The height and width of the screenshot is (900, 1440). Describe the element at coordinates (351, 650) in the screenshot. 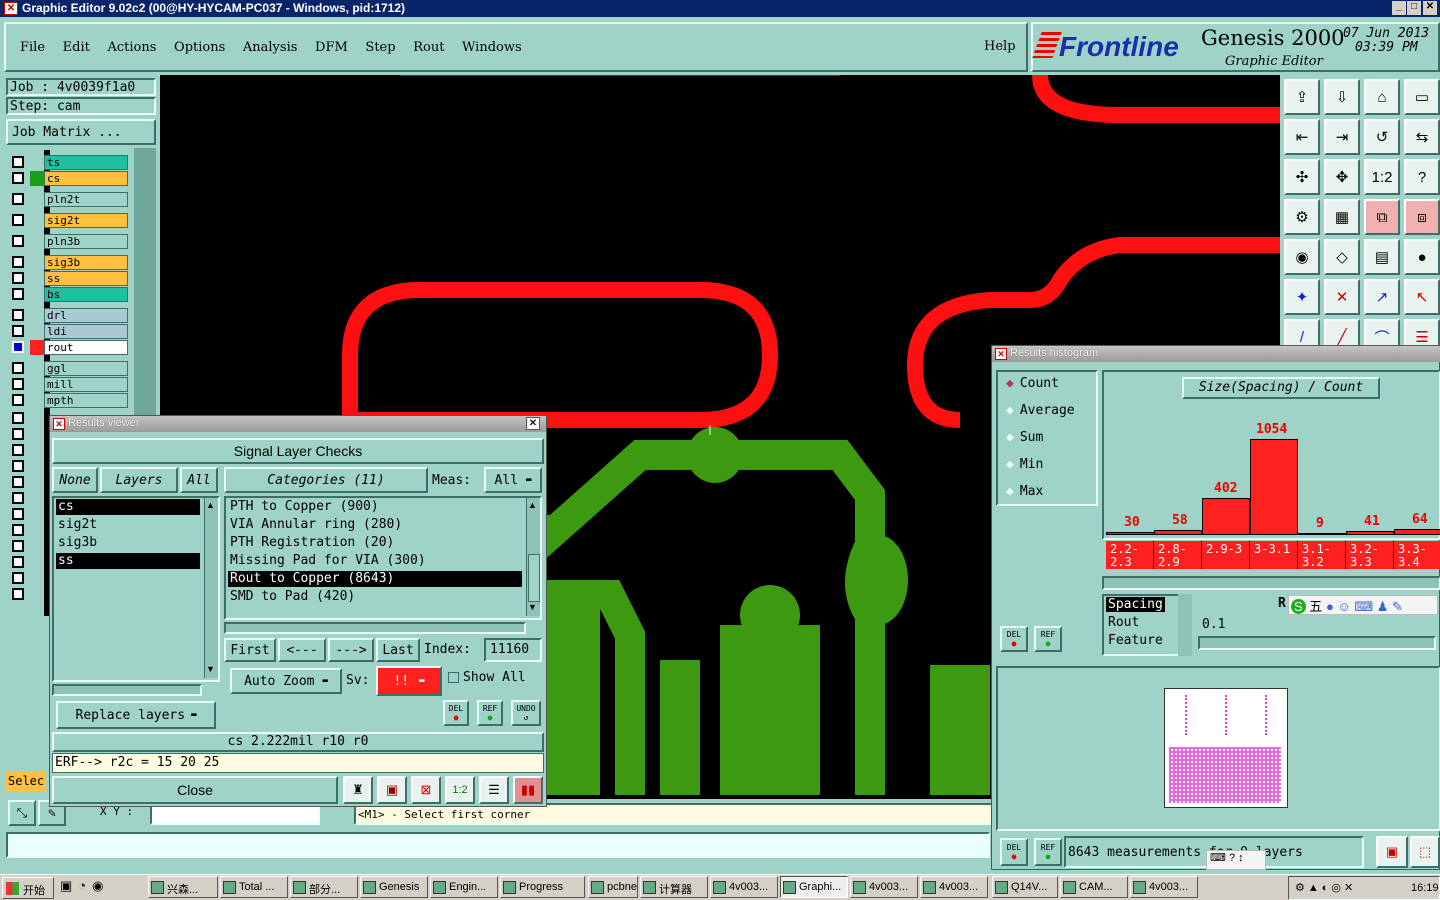

I see `next-button: --->` at that location.